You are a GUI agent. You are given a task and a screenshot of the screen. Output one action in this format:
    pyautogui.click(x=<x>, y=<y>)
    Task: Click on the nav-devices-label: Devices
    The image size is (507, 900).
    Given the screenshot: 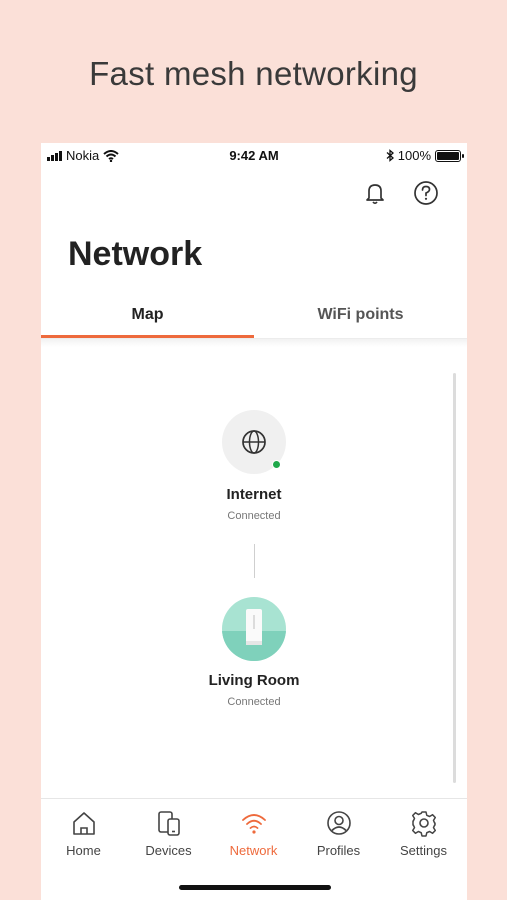 What is the action you would take?
    pyautogui.click(x=168, y=850)
    